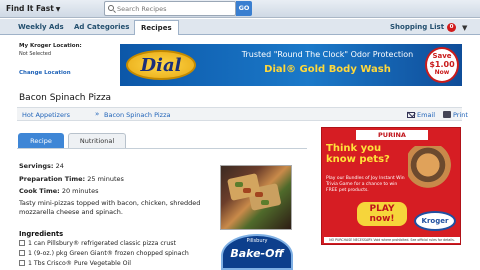 The height and width of the screenshot is (270, 480). What do you see at coordinates (460, 115) in the screenshot?
I see `print-link: Print` at bounding box center [460, 115].